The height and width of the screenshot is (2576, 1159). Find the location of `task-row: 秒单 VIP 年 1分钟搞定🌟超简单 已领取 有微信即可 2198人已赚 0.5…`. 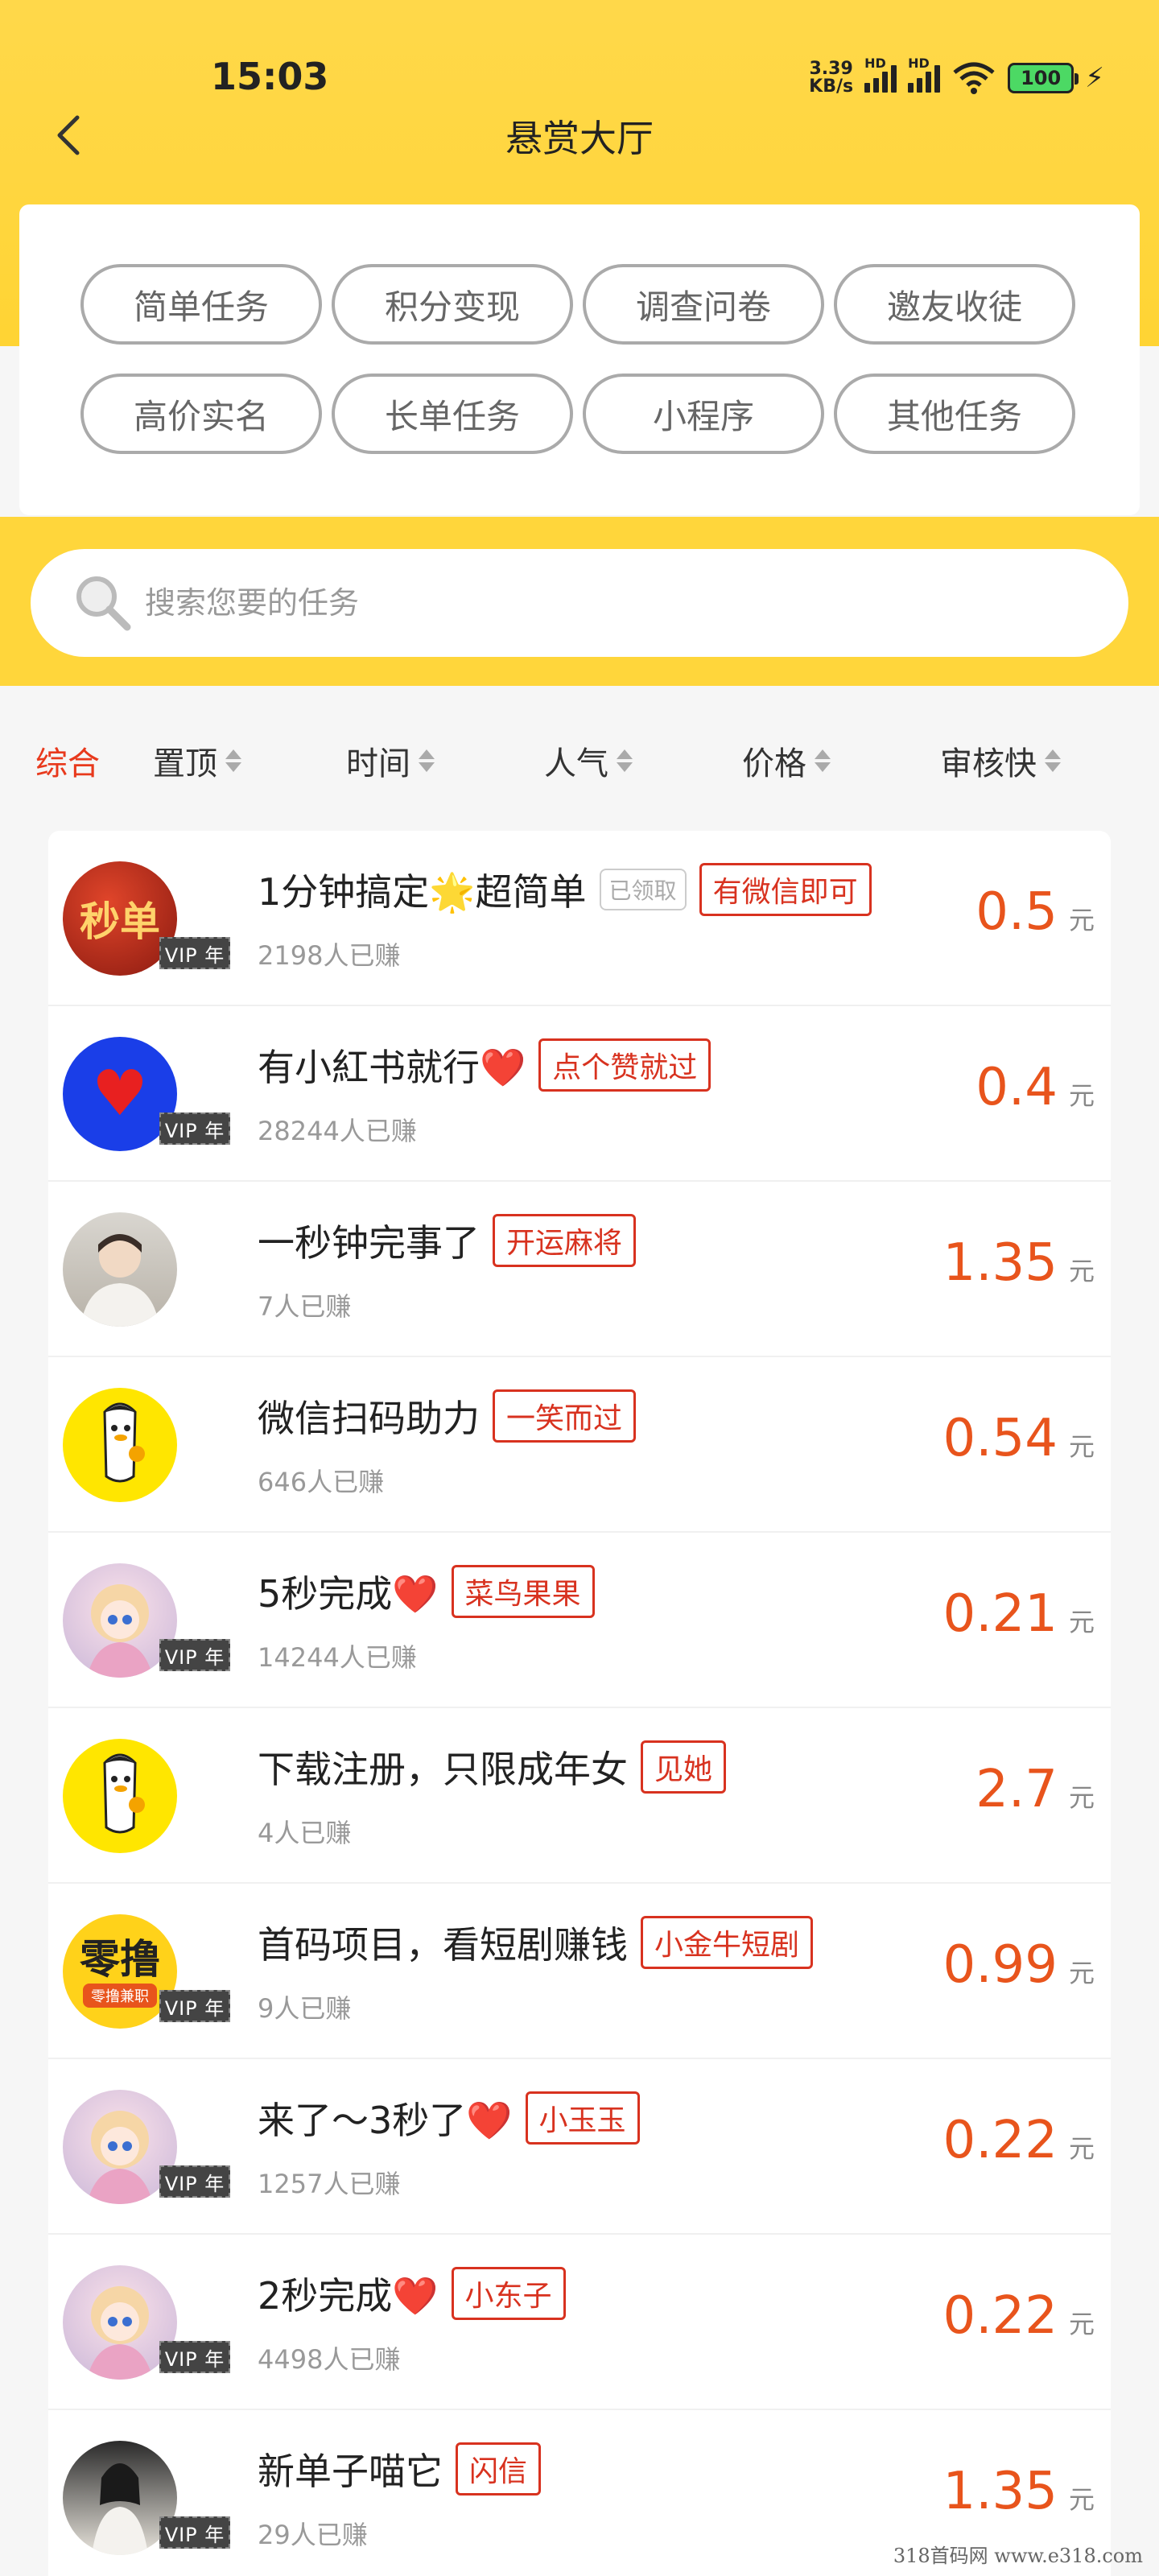

task-row: 秒单 VIP 年 1分钟搞定🌟超简单 已领取 有微信即可 2198人已赚 0.5… is located at coordinates (579, 918).